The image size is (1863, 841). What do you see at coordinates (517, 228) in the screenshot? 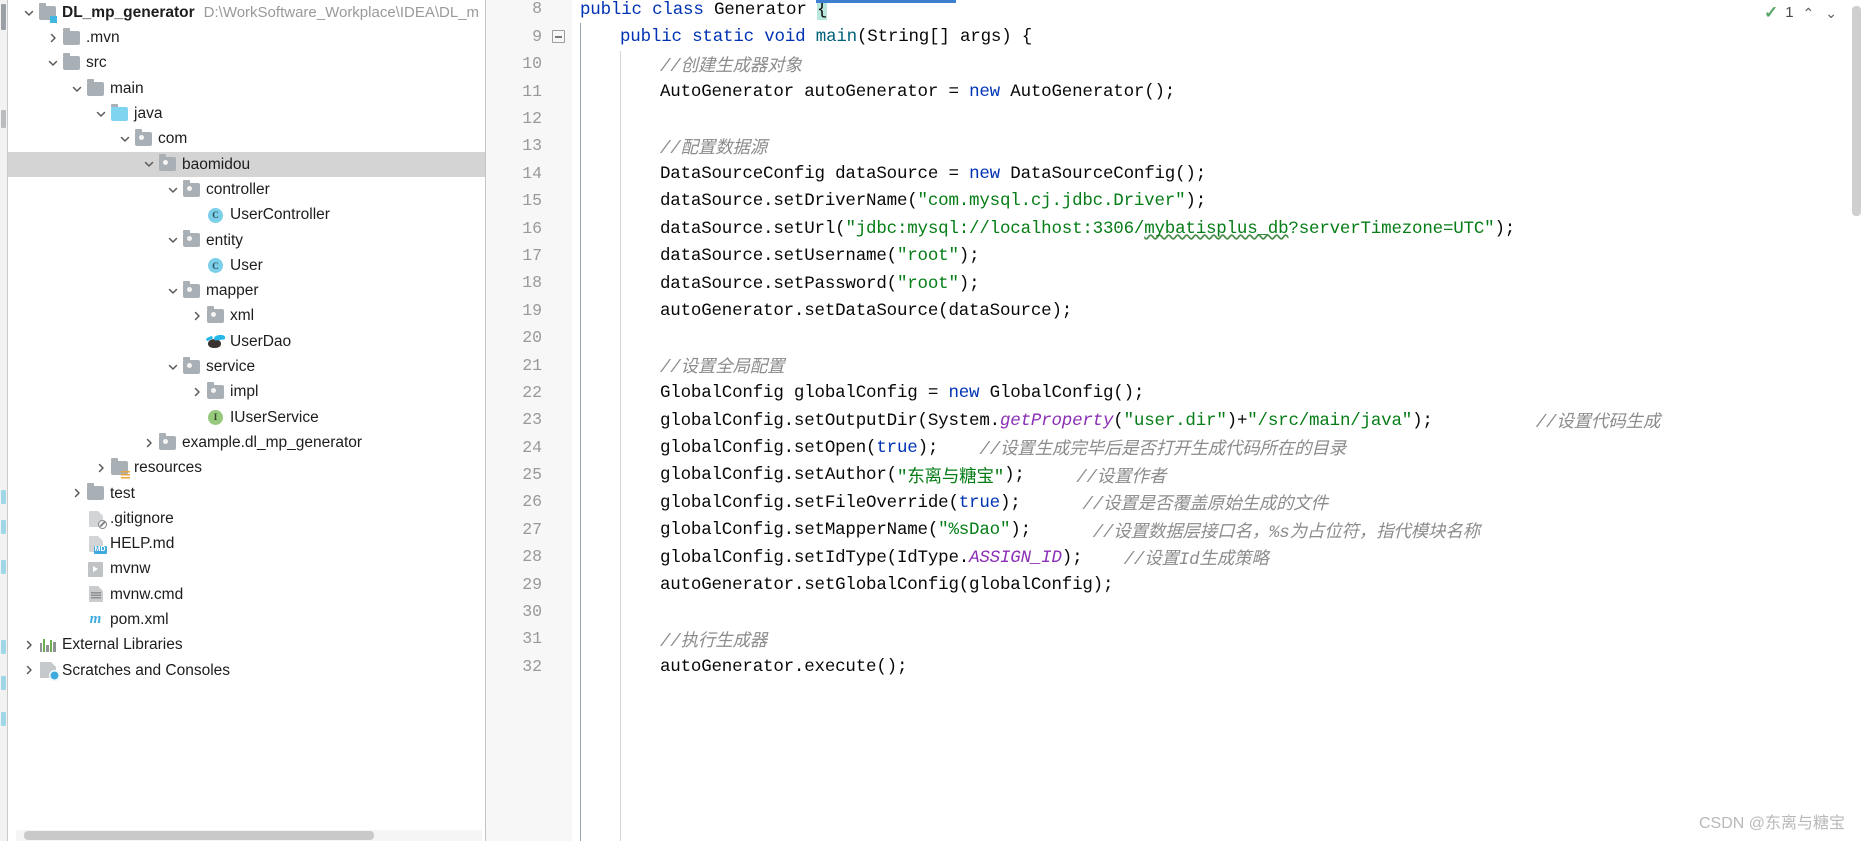
I see `gutter-line-16: 16` at bounding box center [517, 228].